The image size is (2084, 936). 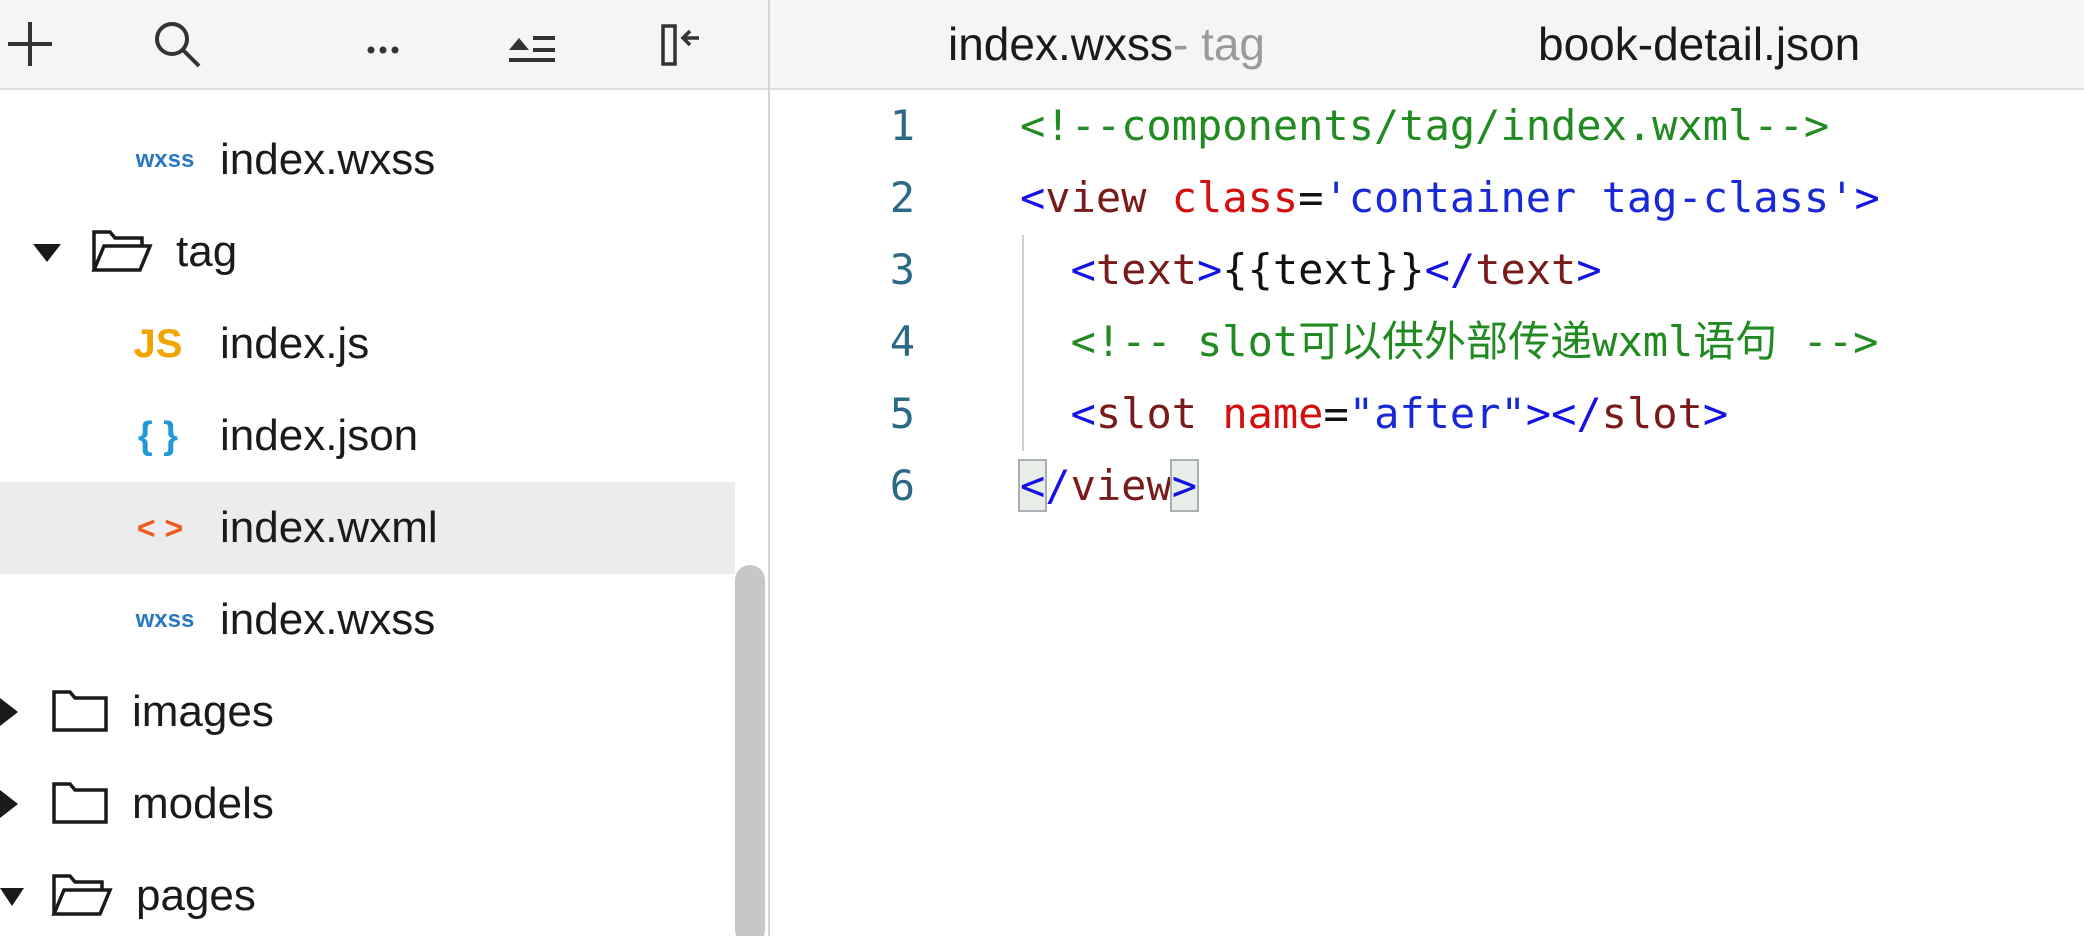 What do you see at coordinates (1589, 197) in the screenshot?
I see `code-token: 'container tag-class'` at bounding box center [1589, 197].